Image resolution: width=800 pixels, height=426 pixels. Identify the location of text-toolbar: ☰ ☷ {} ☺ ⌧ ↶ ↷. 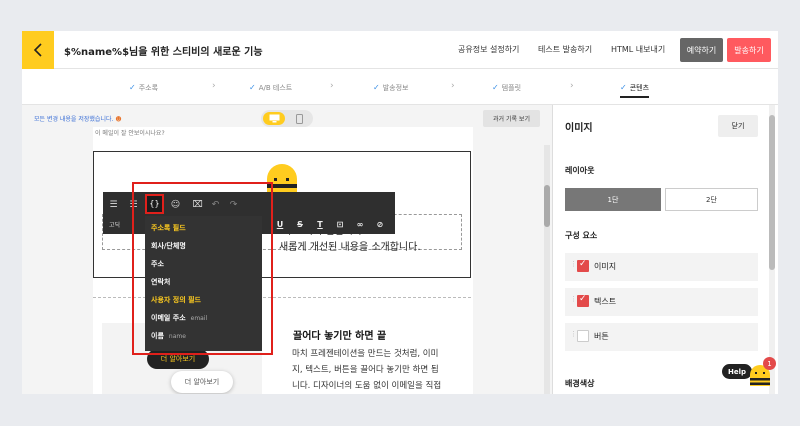
(249, 204).